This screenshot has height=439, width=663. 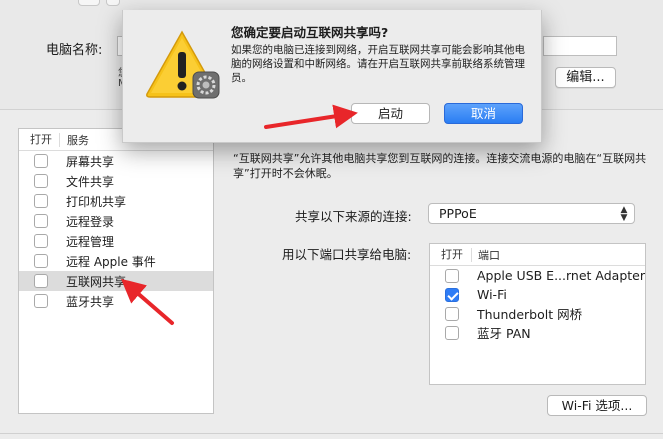 What do you see at coordinates (530, 314) in the screenshot?
I see `port-label: Thunderbolt 网桥` at bounding box center [530, 314].